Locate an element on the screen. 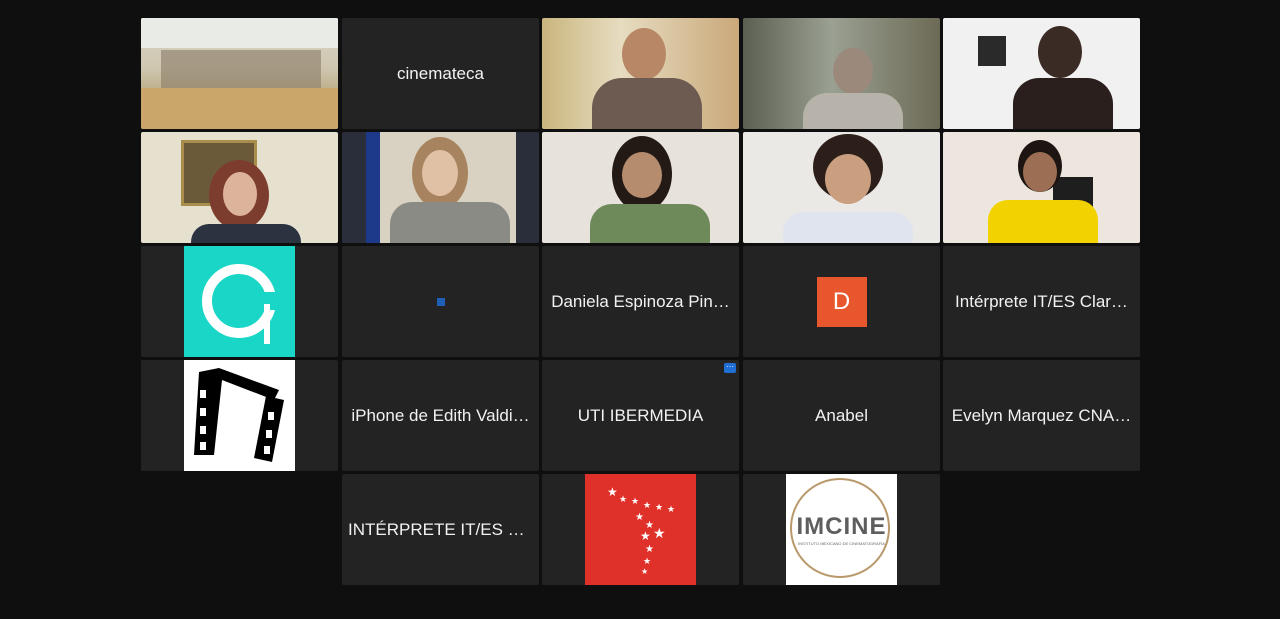  participant-name: UTI IBERMEDIA is located at coordinates (640, 415).